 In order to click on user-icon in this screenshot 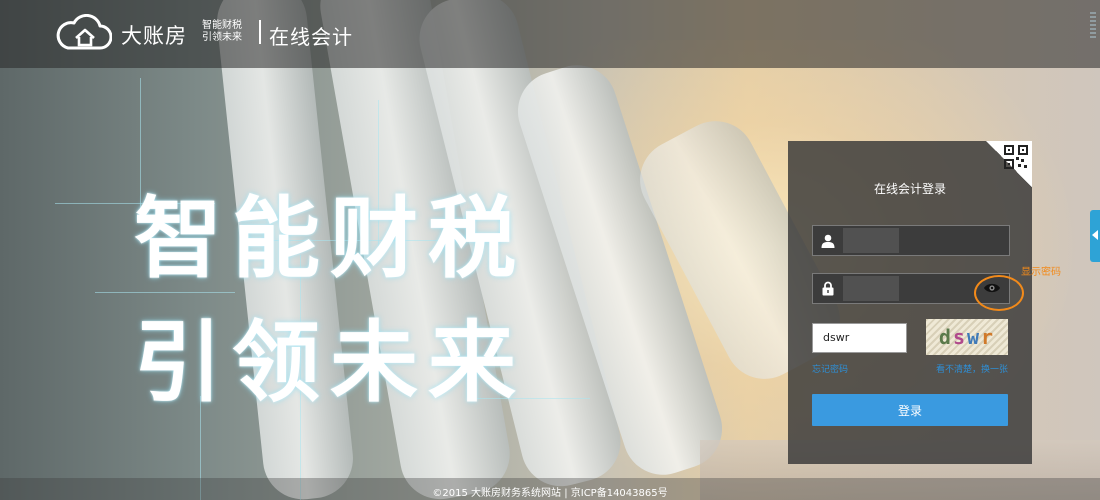, I will do `click(828, 241)`.